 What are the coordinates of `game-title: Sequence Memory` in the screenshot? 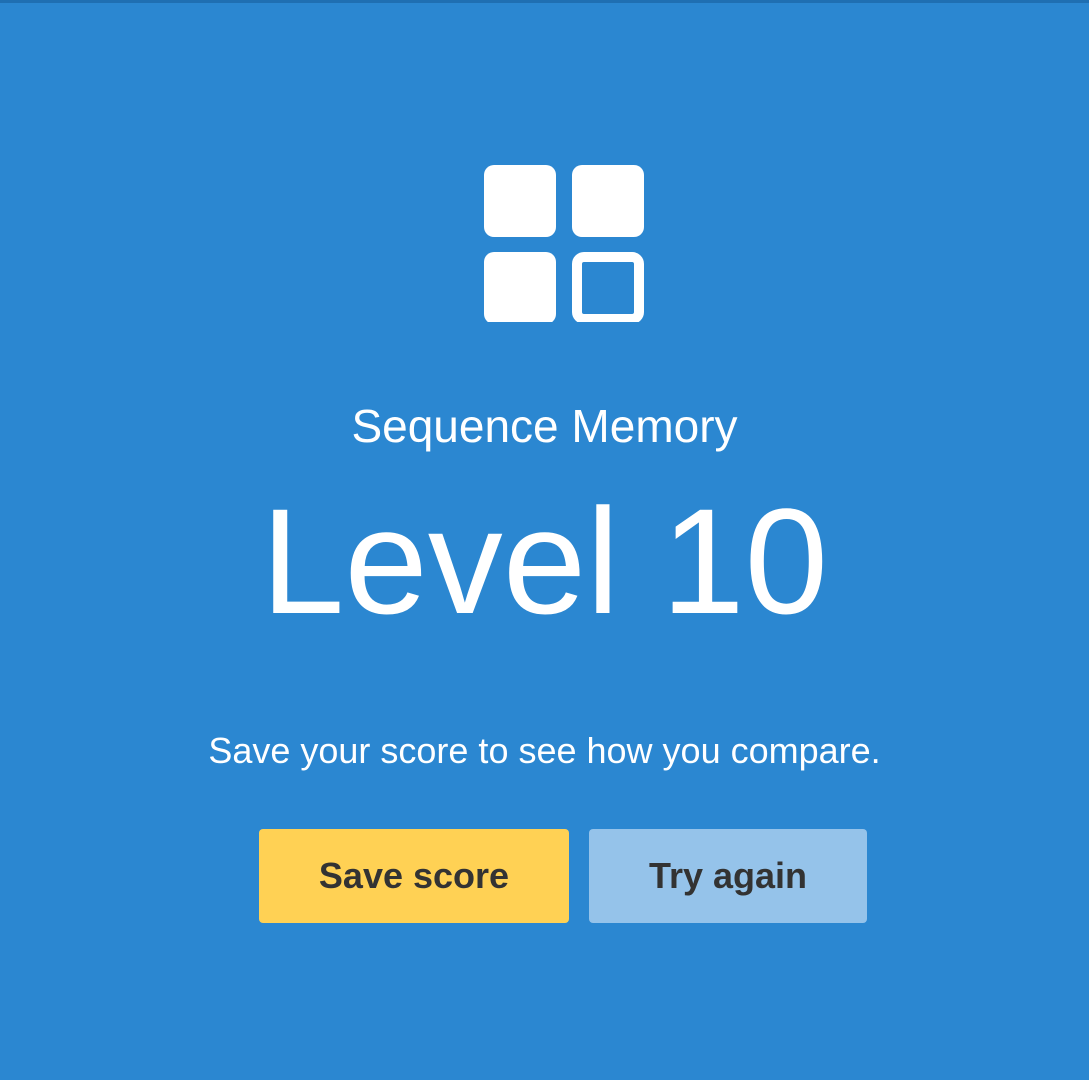 It's located at (544, 426).